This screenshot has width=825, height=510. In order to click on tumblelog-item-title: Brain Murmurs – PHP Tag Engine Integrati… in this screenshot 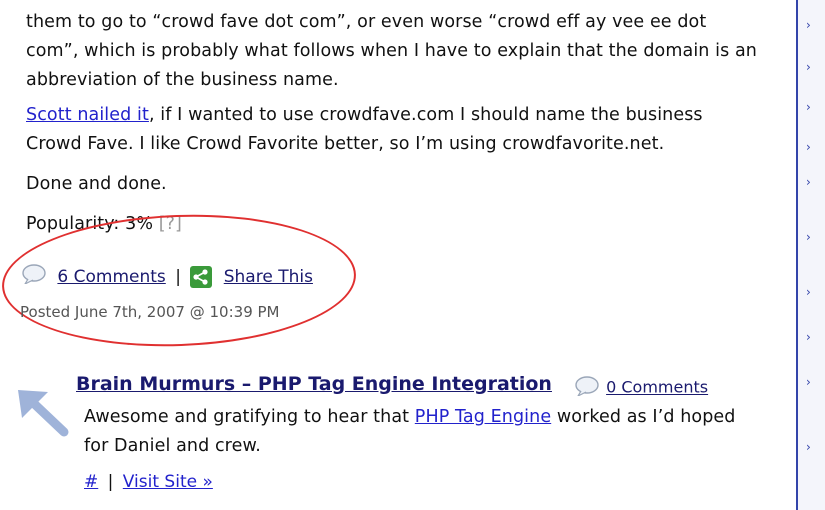, I will do `click(314, 384)`.